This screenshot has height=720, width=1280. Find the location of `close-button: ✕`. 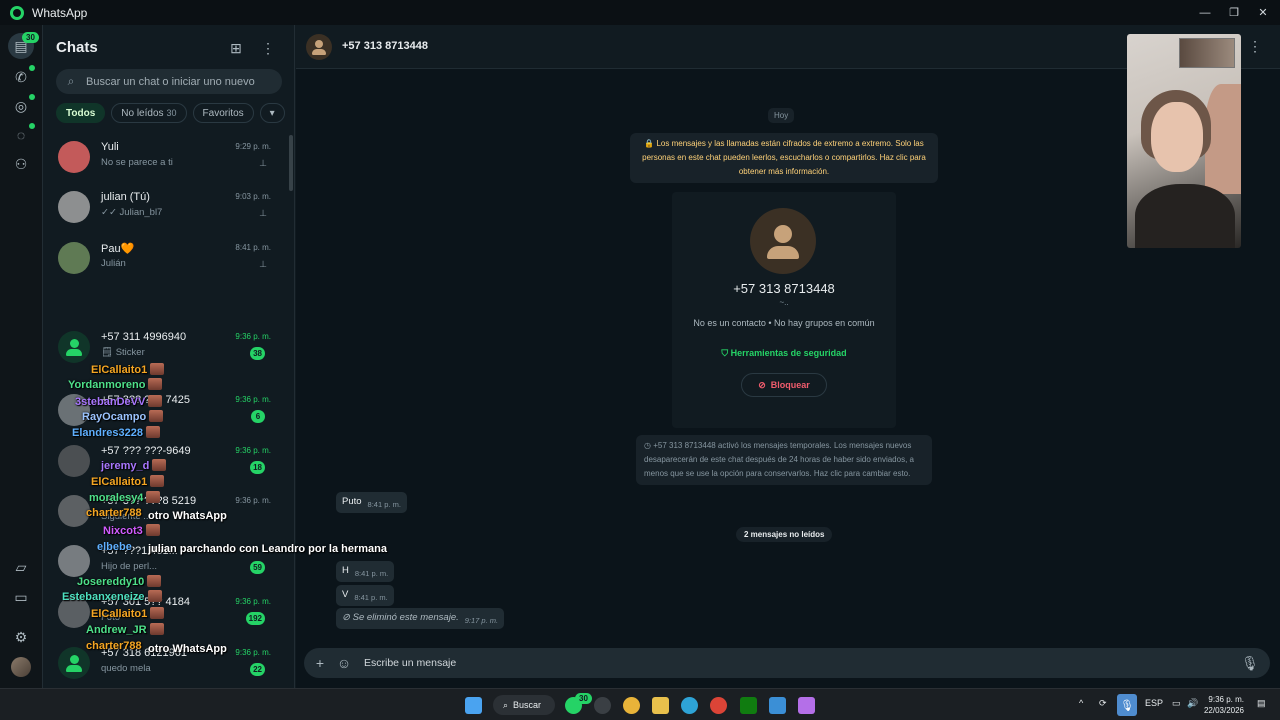

close-button: ✕ is located at coordinates (1263, 12).